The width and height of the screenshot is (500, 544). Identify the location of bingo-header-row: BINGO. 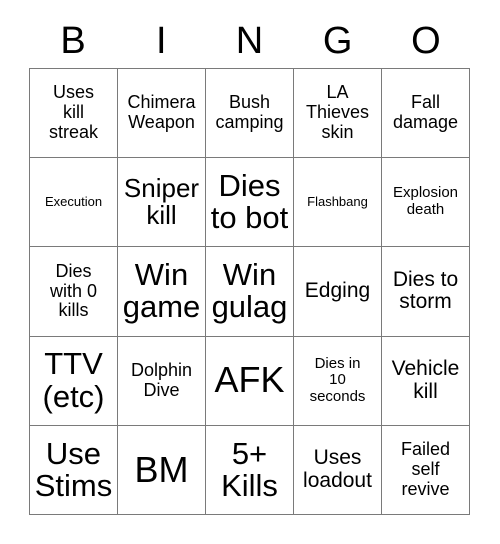
(249, 41).